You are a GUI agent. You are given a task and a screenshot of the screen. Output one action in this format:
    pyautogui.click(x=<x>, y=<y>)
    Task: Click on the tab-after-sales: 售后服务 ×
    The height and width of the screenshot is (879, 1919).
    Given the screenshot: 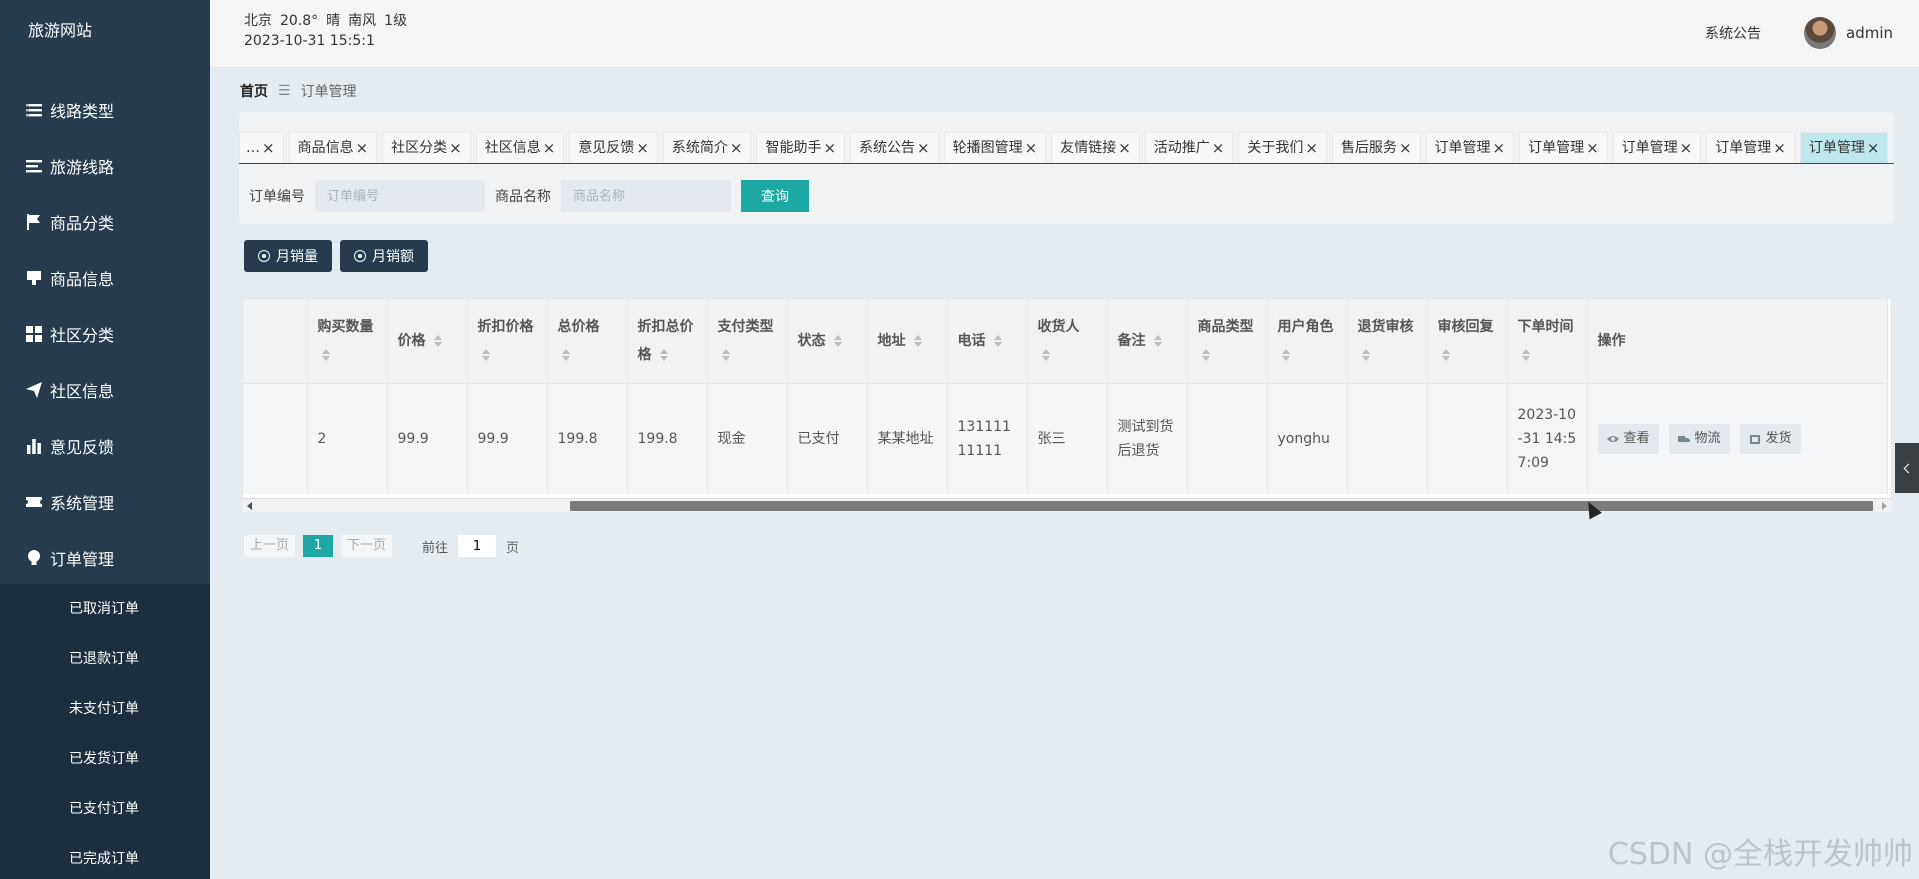 What is the action you would take?
    pyautogui.click(x=1376, y=148)
    